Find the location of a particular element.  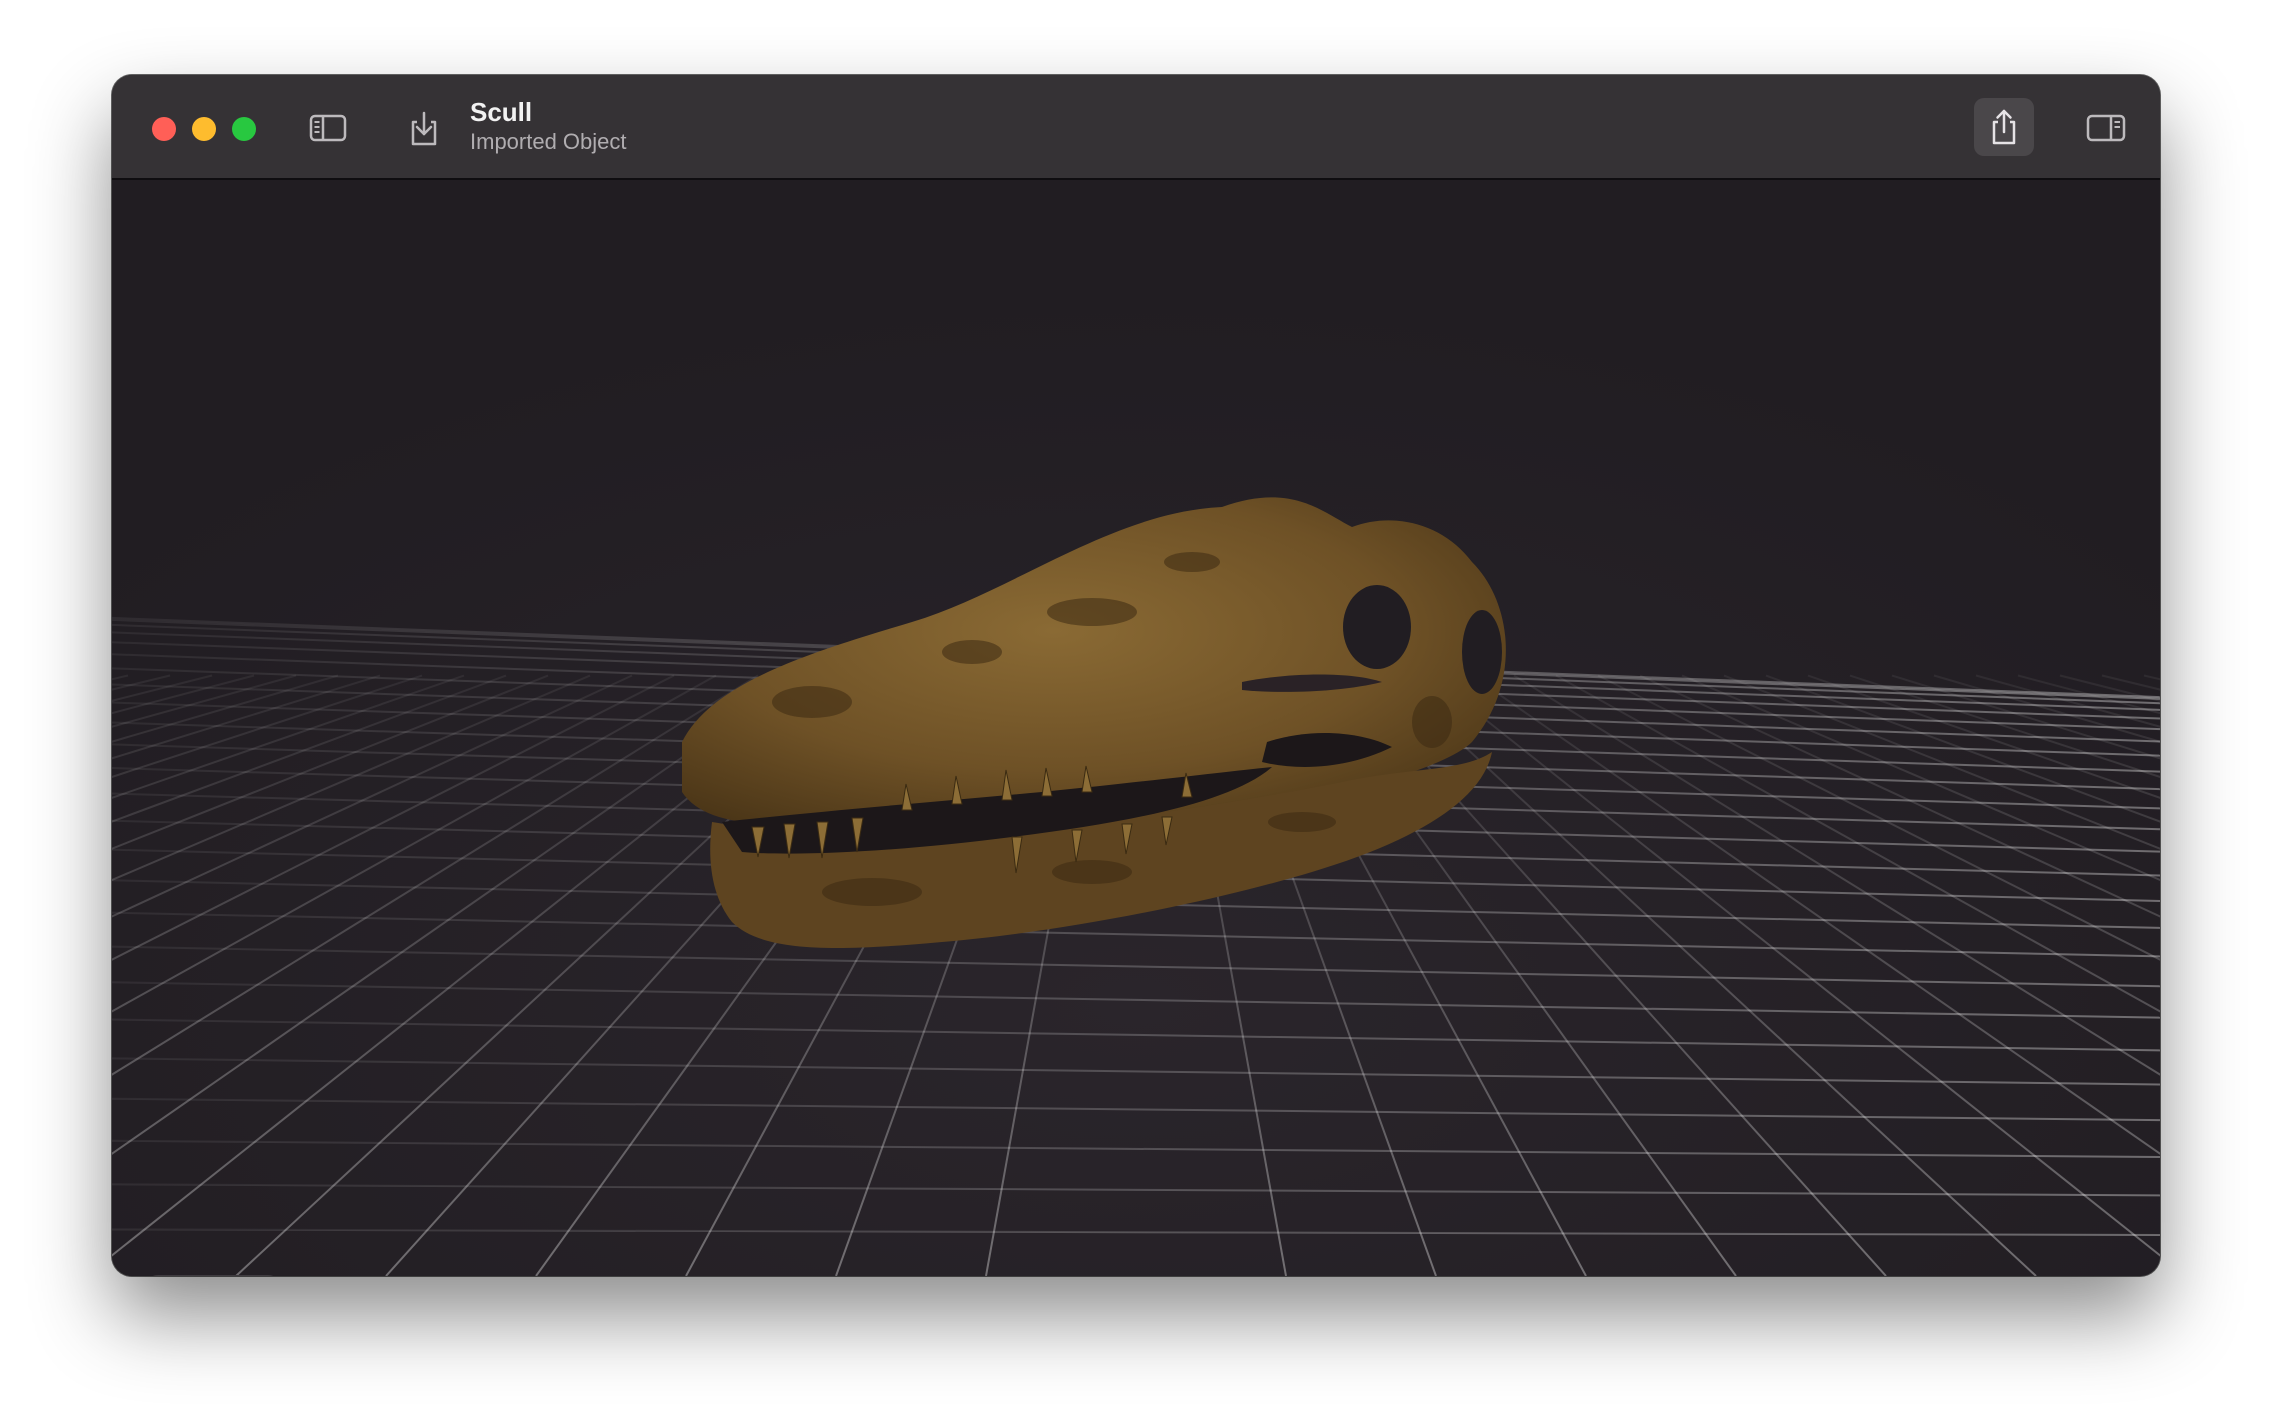

viewport-controls is located at coordinates (213, 1275).